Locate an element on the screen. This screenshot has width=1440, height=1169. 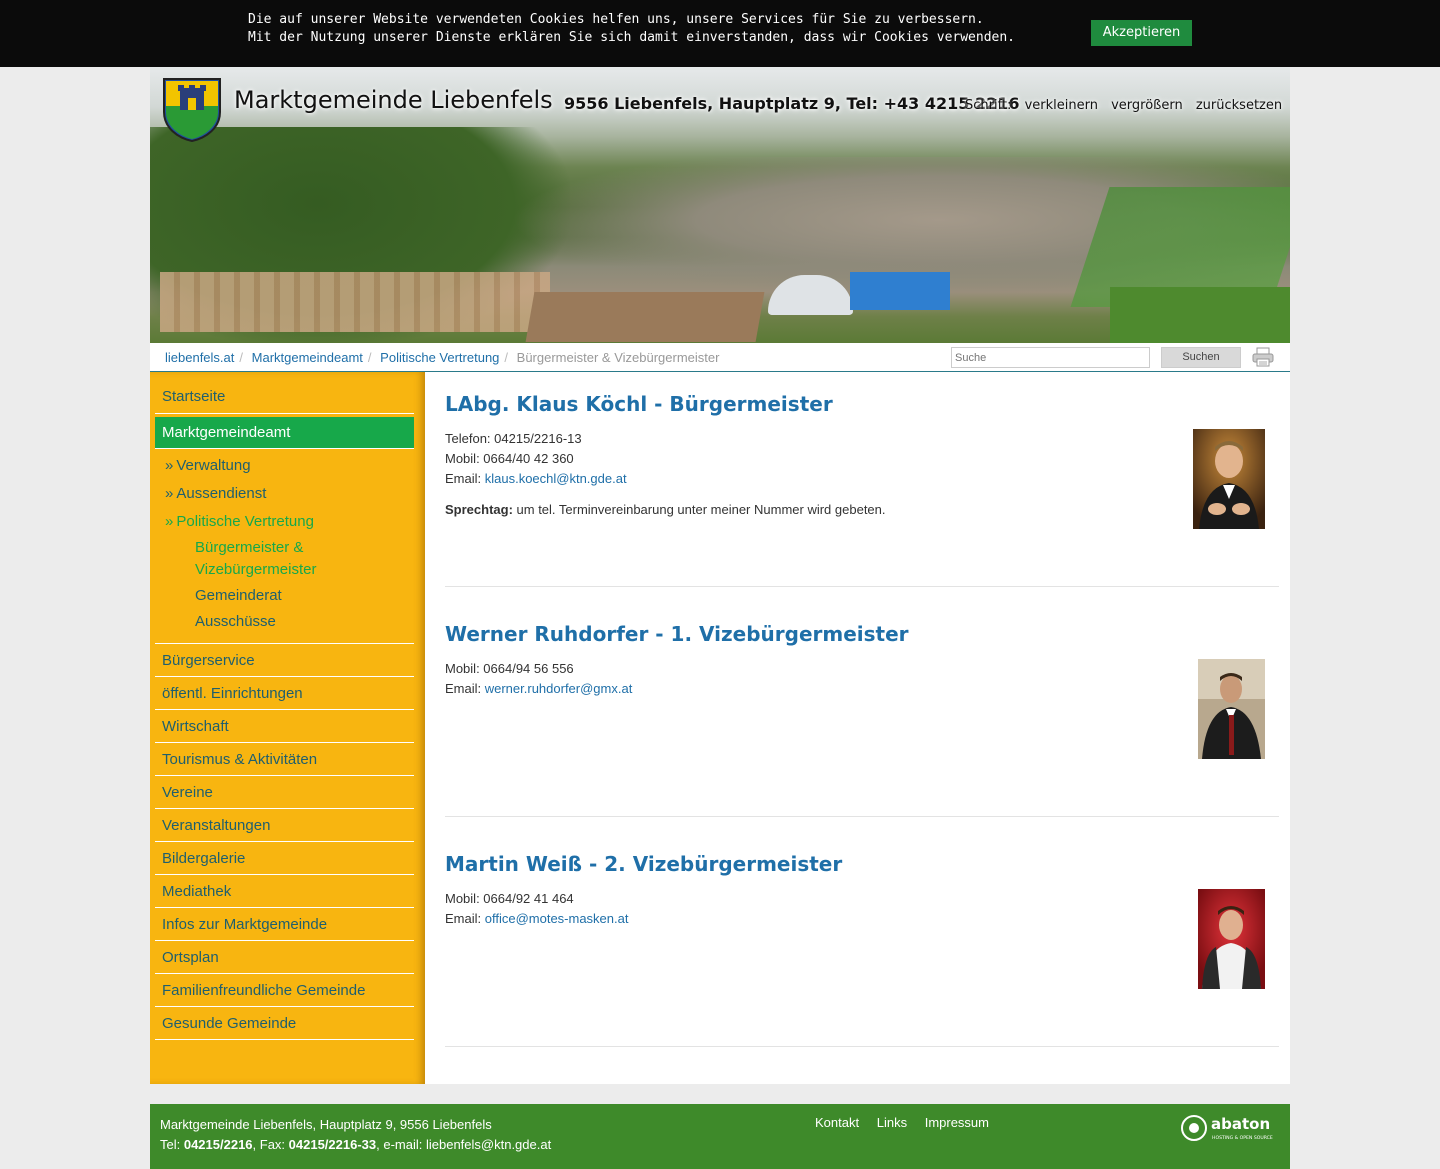
nav-familienfreundlich: Familienfreundliche Gemeinde is located at coordinates (284, 990).